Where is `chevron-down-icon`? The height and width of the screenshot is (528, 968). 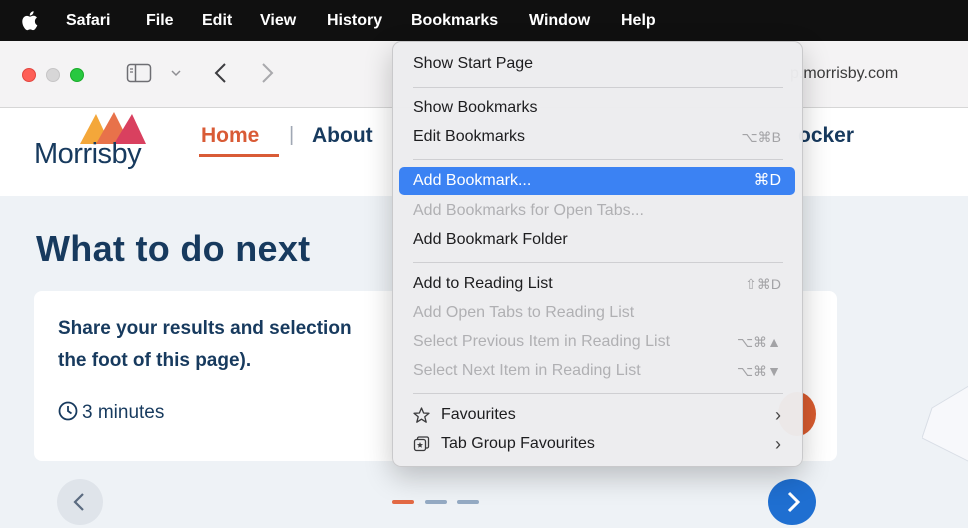 chevron-down-icon is located at coordinates (176, 73).